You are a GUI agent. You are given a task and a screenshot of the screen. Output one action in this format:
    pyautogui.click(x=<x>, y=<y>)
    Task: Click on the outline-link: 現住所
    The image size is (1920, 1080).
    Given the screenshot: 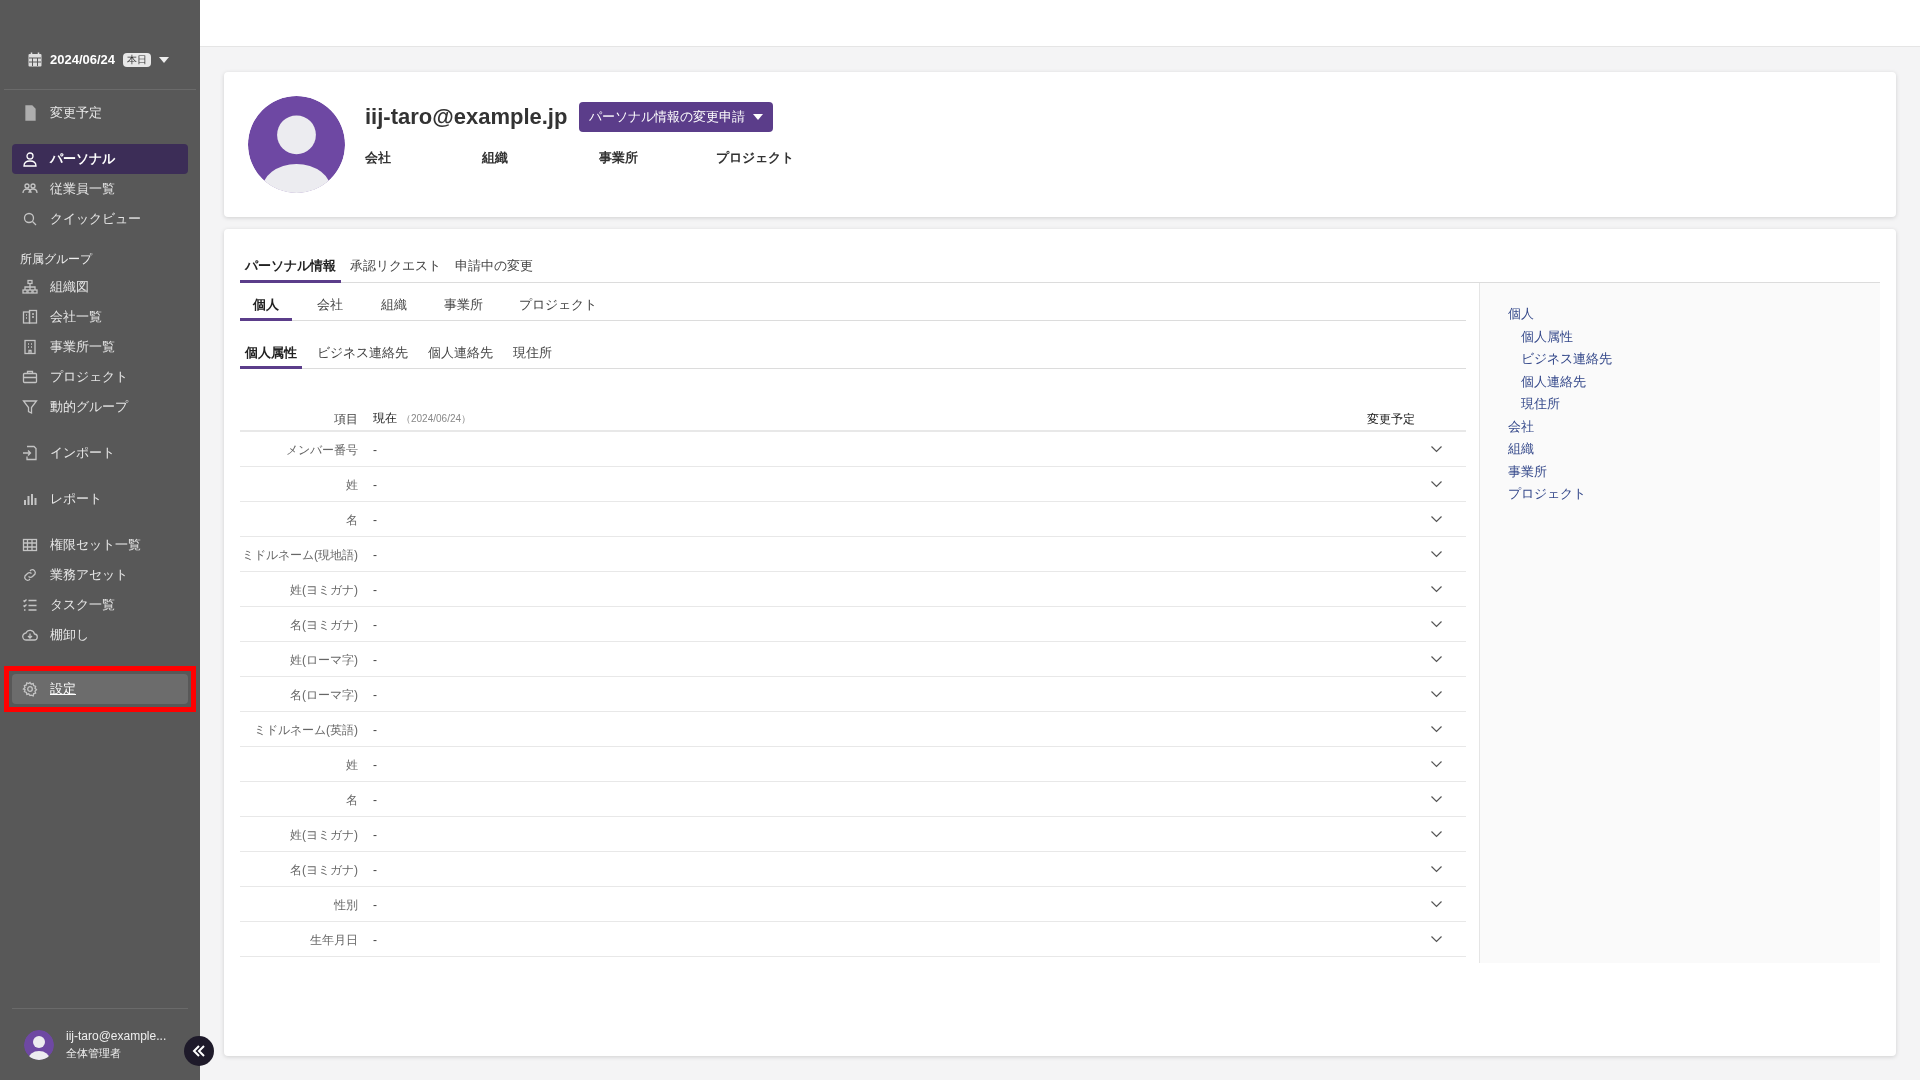 What is the action you would take?
    pyautogui.click(x=1540, y=404)
    